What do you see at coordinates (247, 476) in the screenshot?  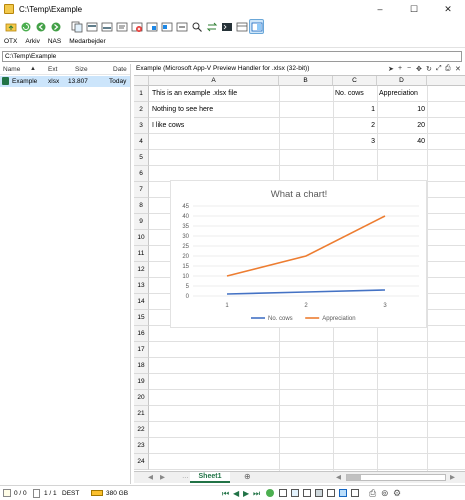 I see `add-sheet-icon: ⊕` at bounding box center [247, 476].